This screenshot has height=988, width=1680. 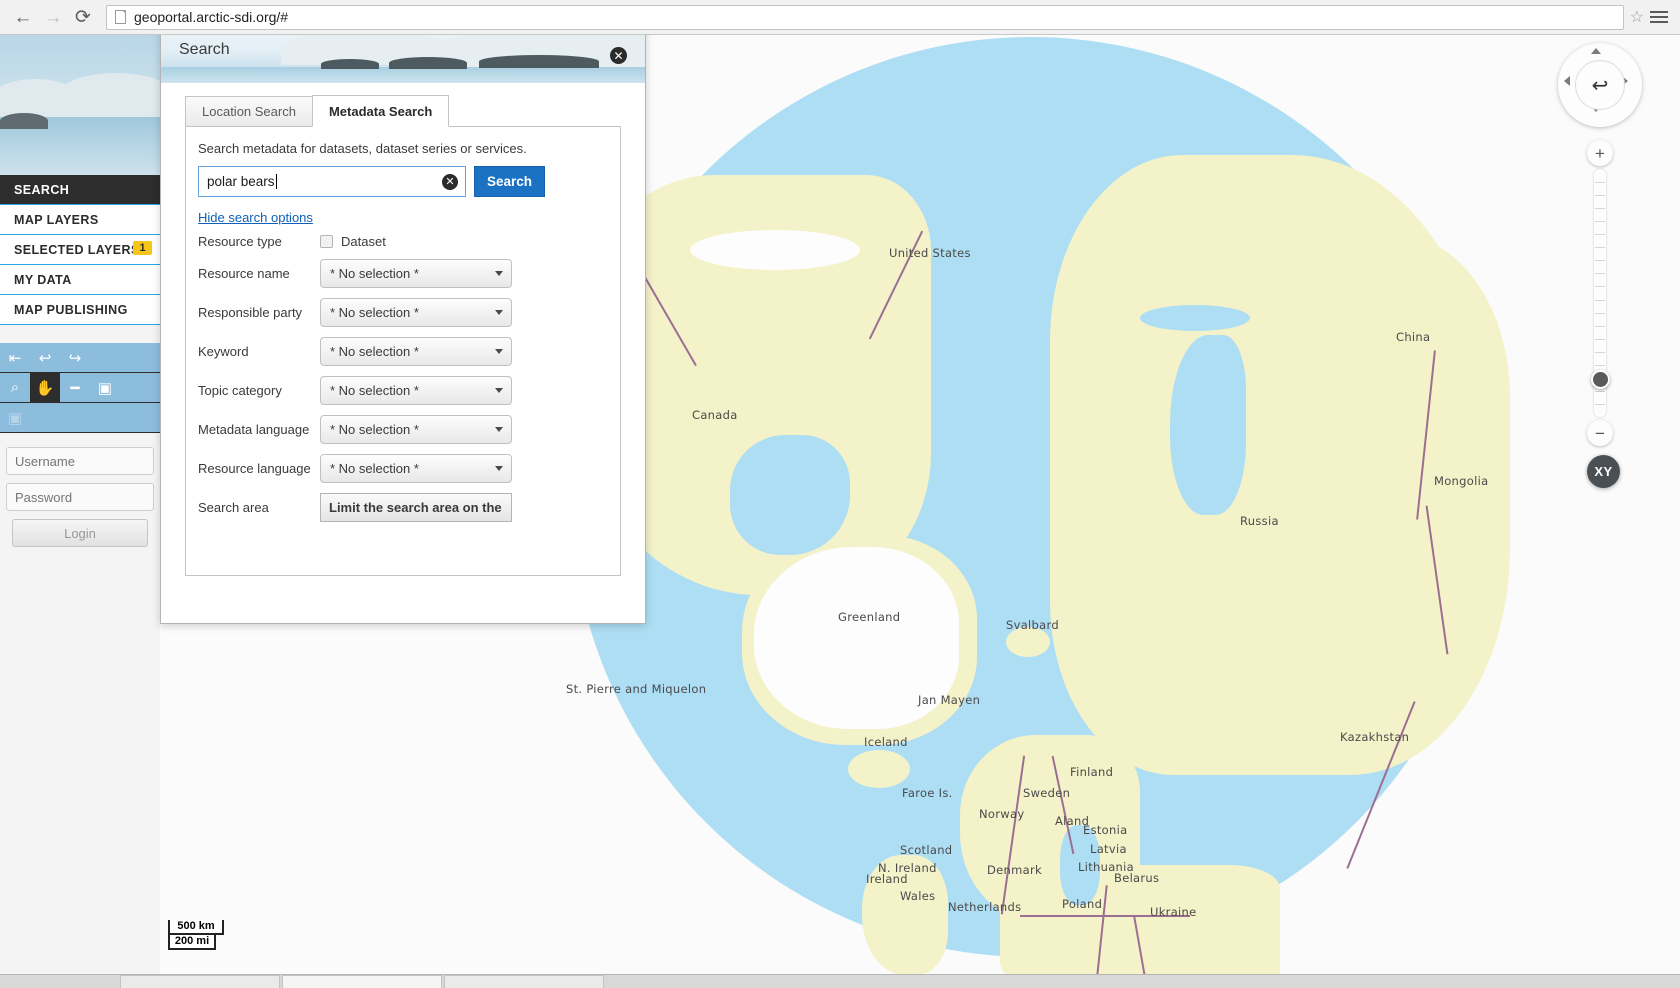 I want to click on resource-language-select: * No selection *, so click(x=416, y=468).